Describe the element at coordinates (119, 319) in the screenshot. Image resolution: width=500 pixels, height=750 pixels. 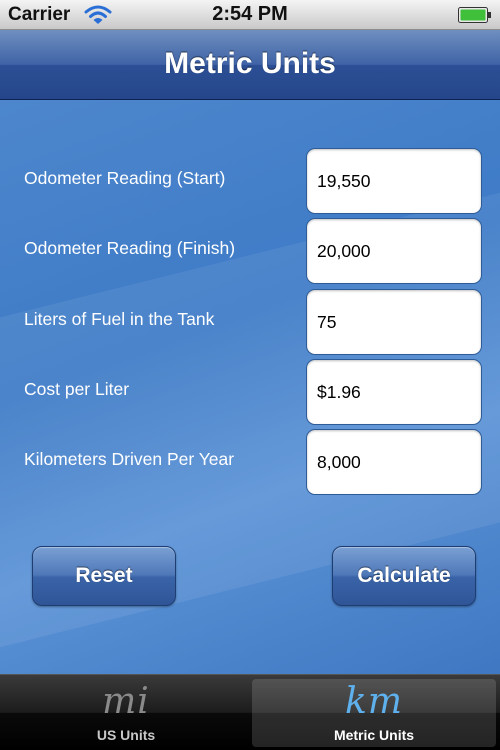
I see `fuel-liters-label: Liters of Fuel in the Tank` at that location.